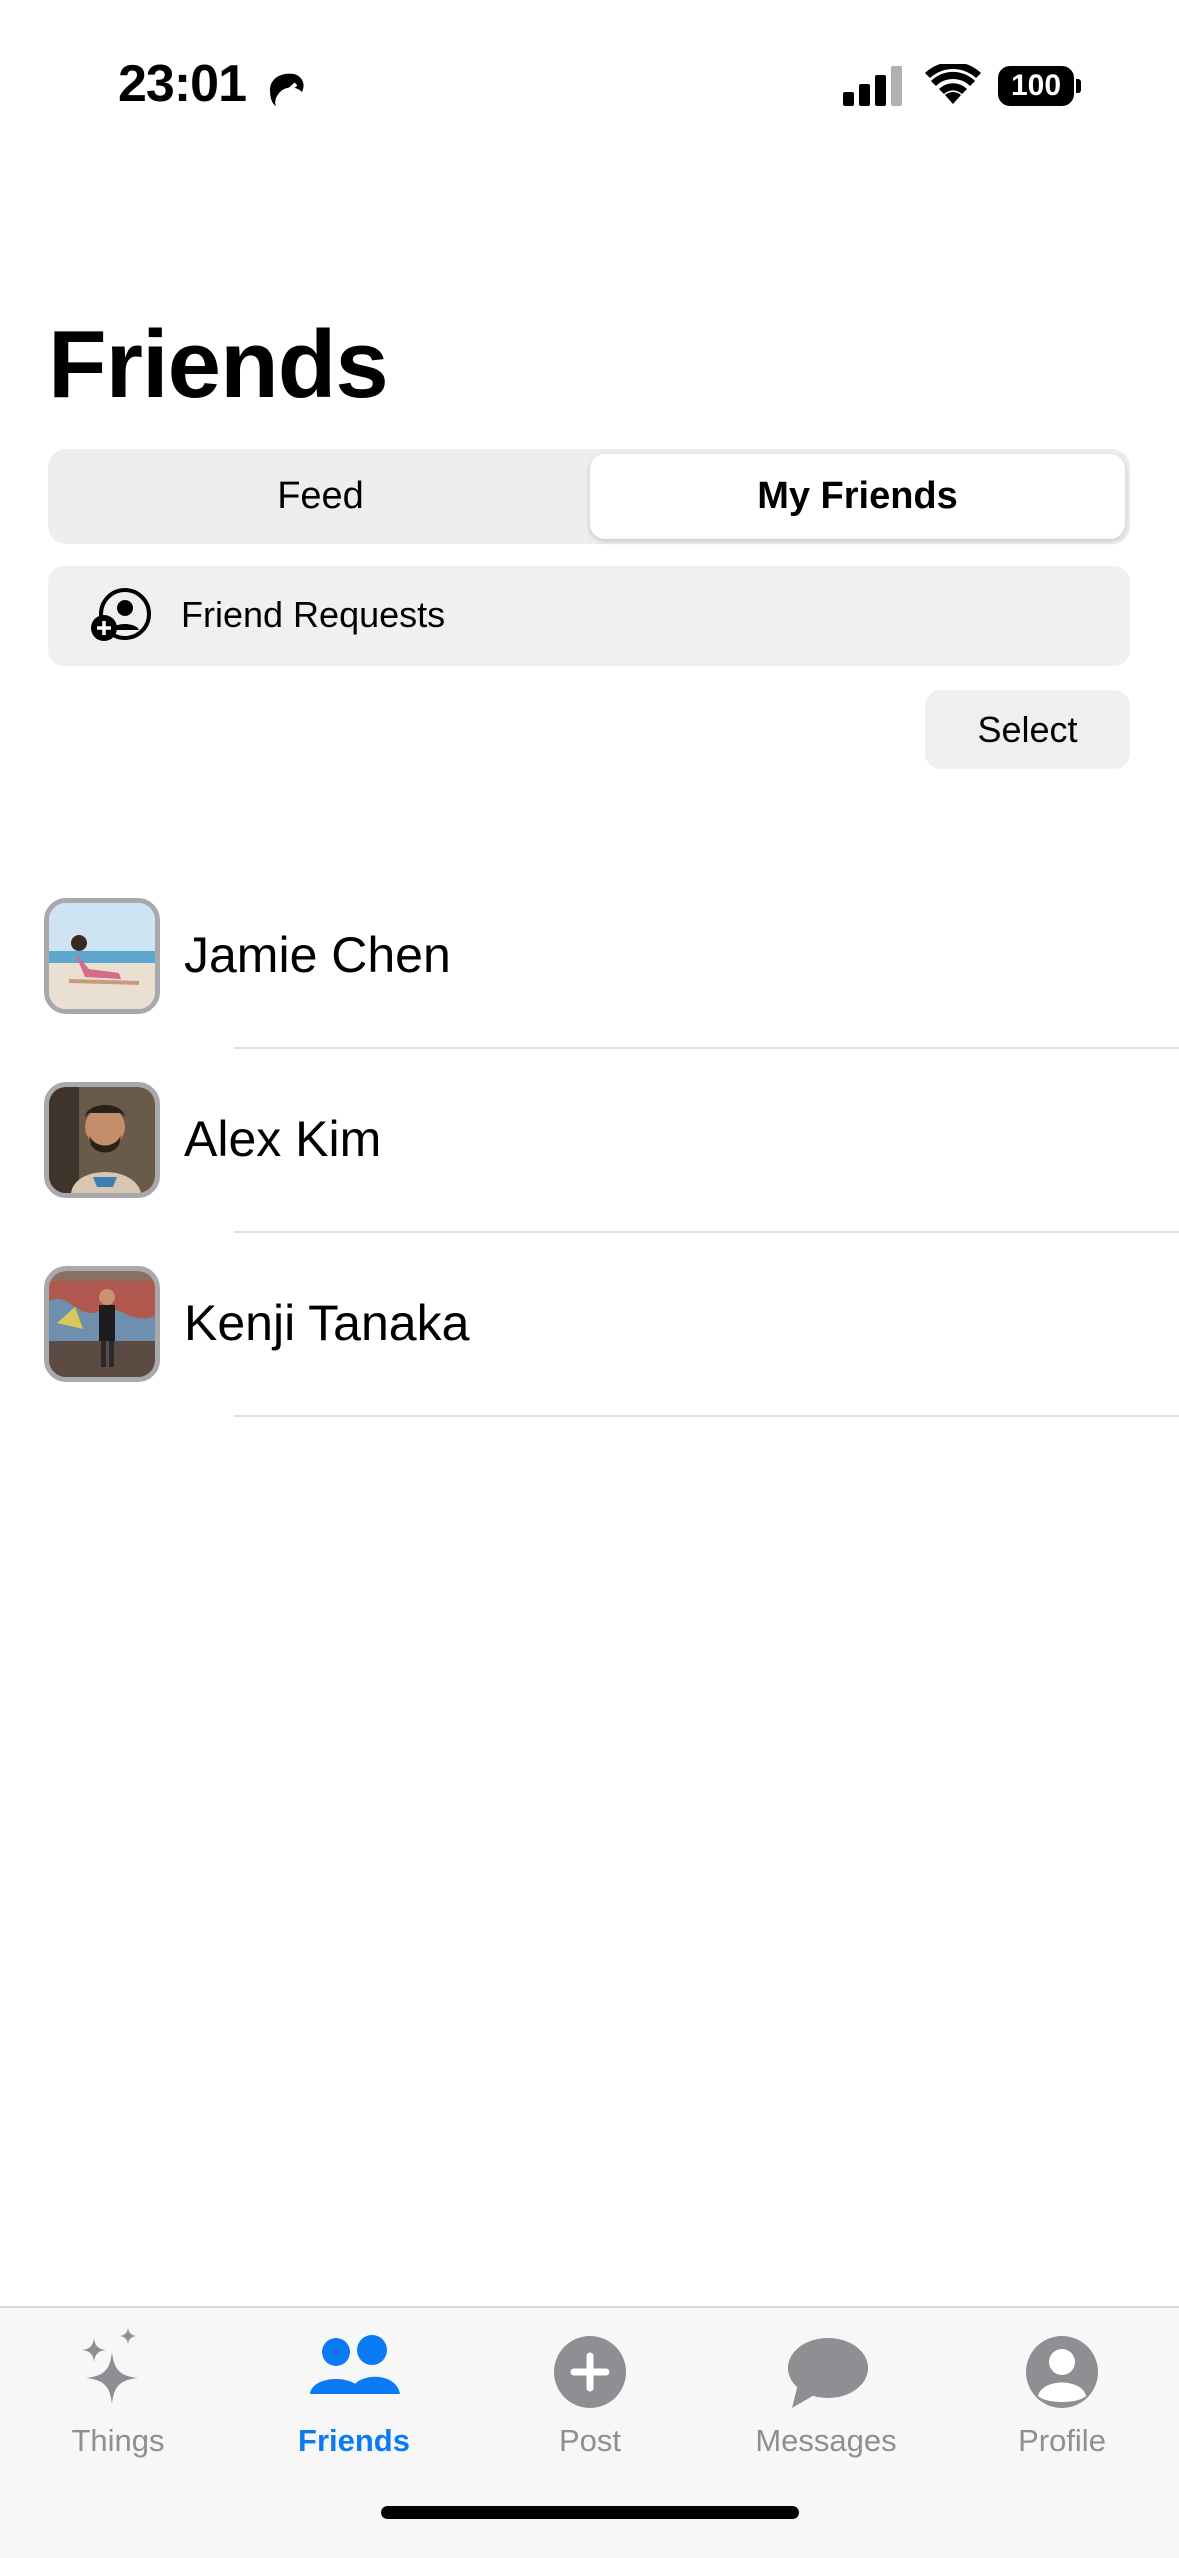  What do you see at coordinates (327, 1323) in the screenshot?
I see `friend-name: Kenji Tanaka` at bounding box center [327, 1323].